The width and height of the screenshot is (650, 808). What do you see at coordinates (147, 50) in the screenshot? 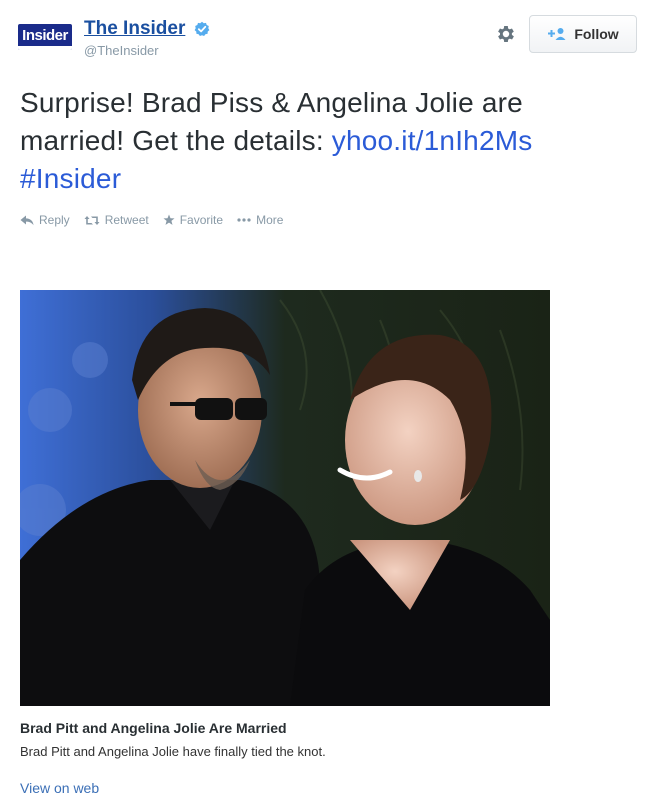
I see `handle: @TheInsider` at bounding box center [147, 50].